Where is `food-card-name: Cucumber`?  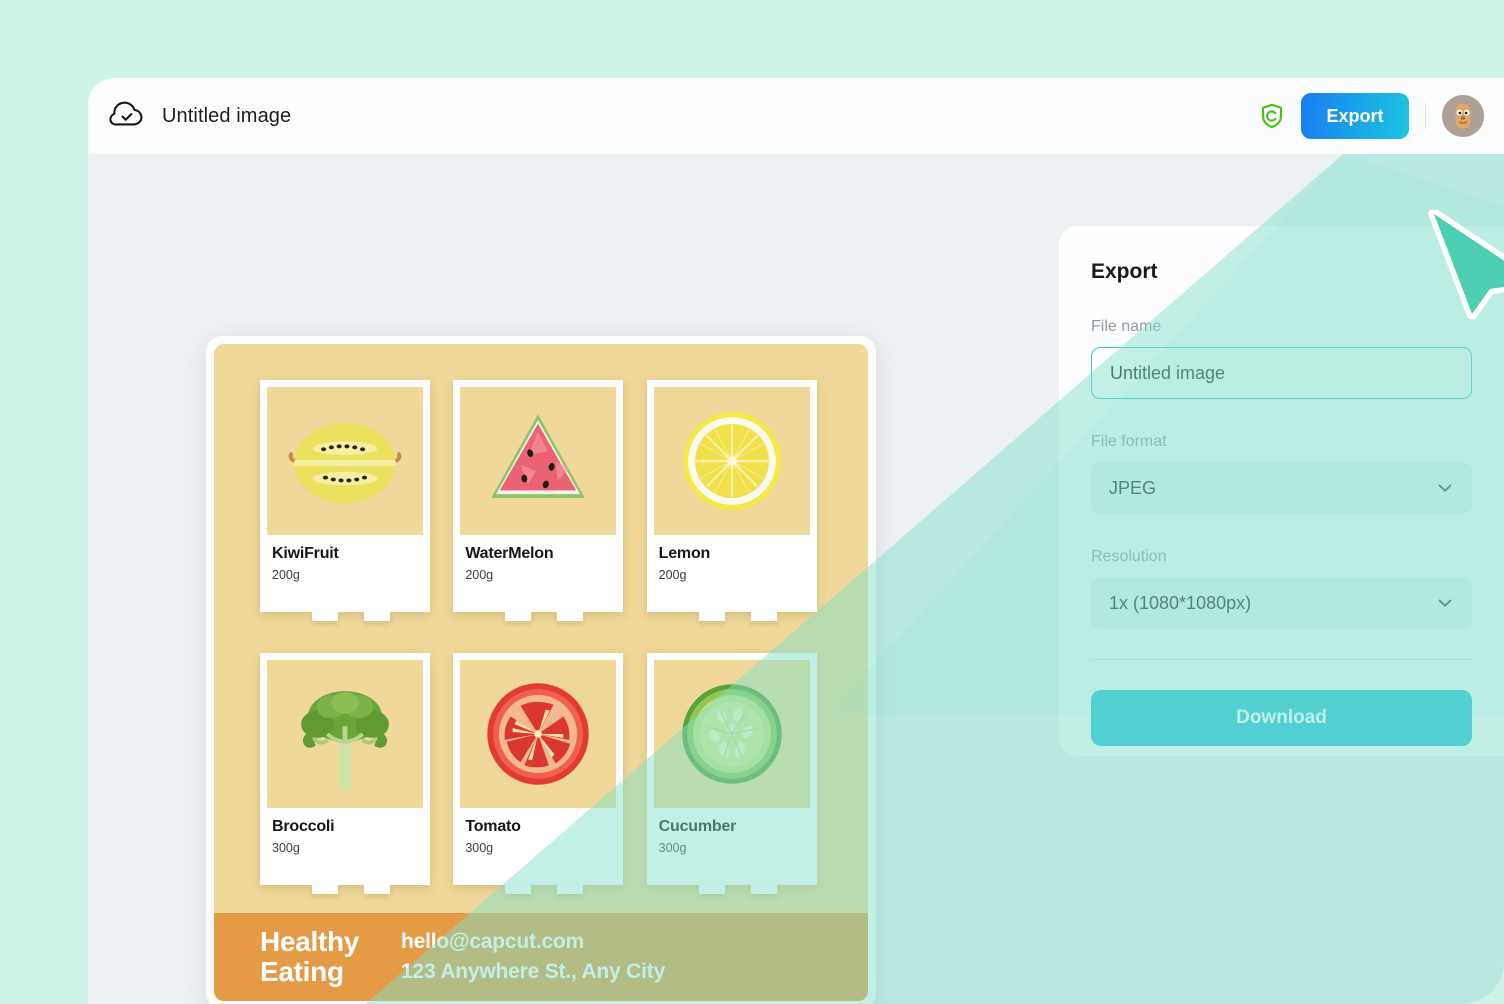 food-card-name: Cucumber is located at coordinates (697, 826).